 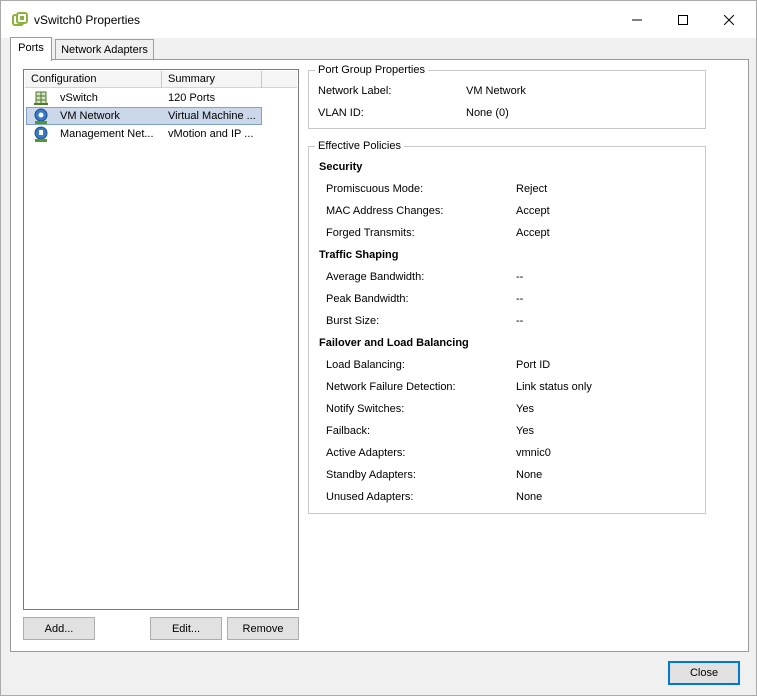 What do you see at coordinates (533, 211) in the screenshot?
I see `mac-address-changes-value: Accept` at bounding box center [533, 211].